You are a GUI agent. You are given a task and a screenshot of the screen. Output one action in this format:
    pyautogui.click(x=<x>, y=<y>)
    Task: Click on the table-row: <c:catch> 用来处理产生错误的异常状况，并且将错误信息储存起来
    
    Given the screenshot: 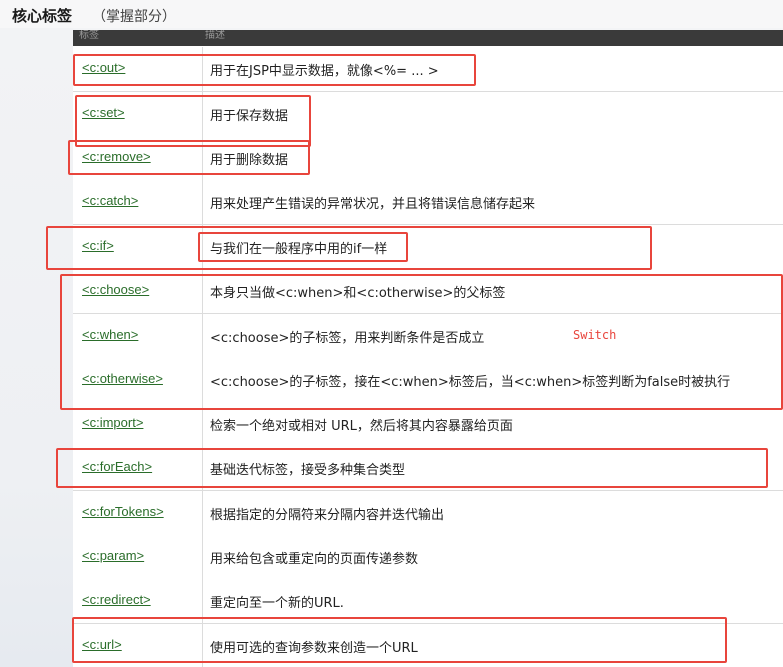 What is the action you would take?
    pyautogui.click(x=428, y=202)
    